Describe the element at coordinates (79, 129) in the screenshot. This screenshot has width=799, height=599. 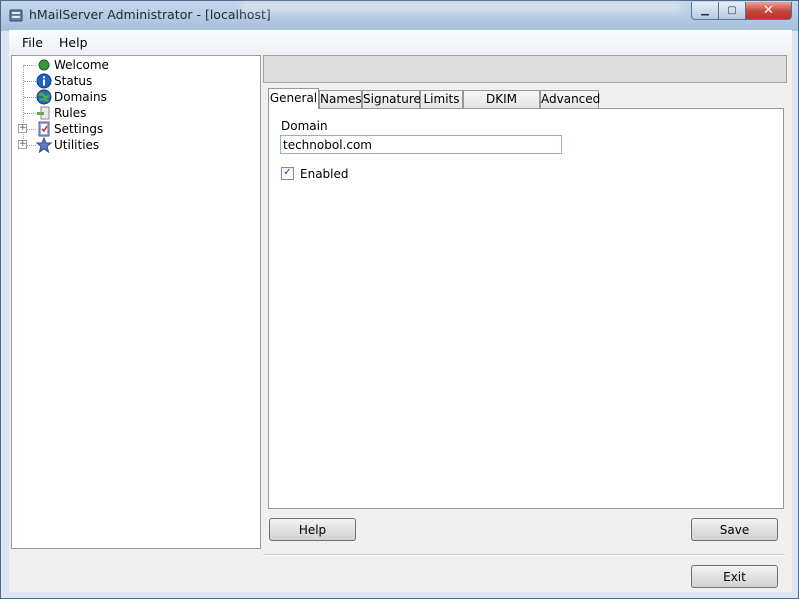
I see `tree-item-label: Settings` at that location.